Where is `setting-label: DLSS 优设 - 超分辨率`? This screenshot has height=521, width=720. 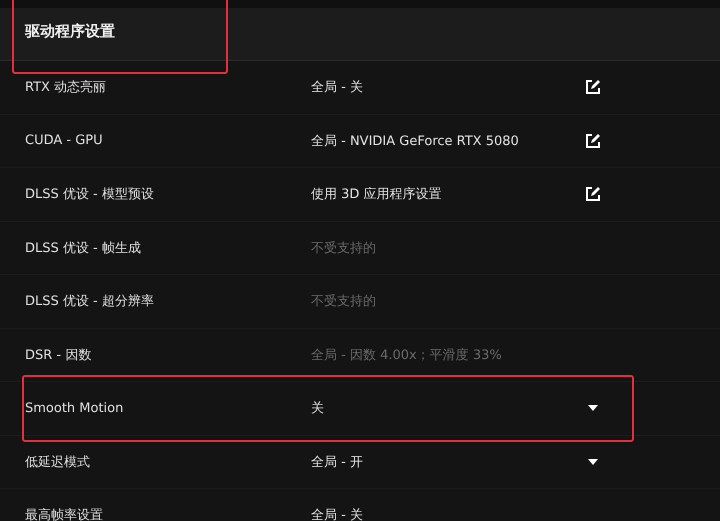
setting-label: DLSS 优设 - 超分辨率 is located at coordinates (89, 301).